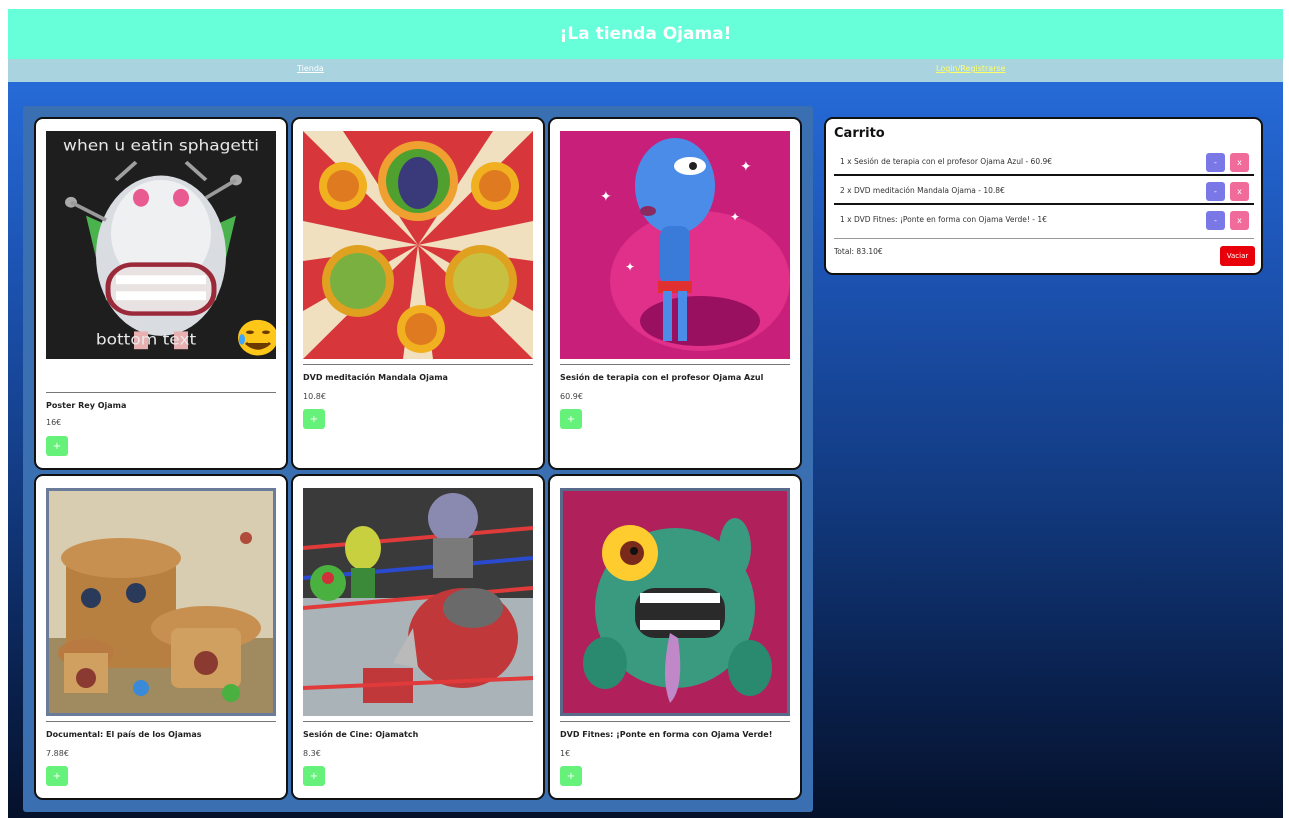 This screenshot has height=818, width=1289. Describe the element at coordinates (161, 602) in the screenshot. I see `ojama-country-image` at that location.